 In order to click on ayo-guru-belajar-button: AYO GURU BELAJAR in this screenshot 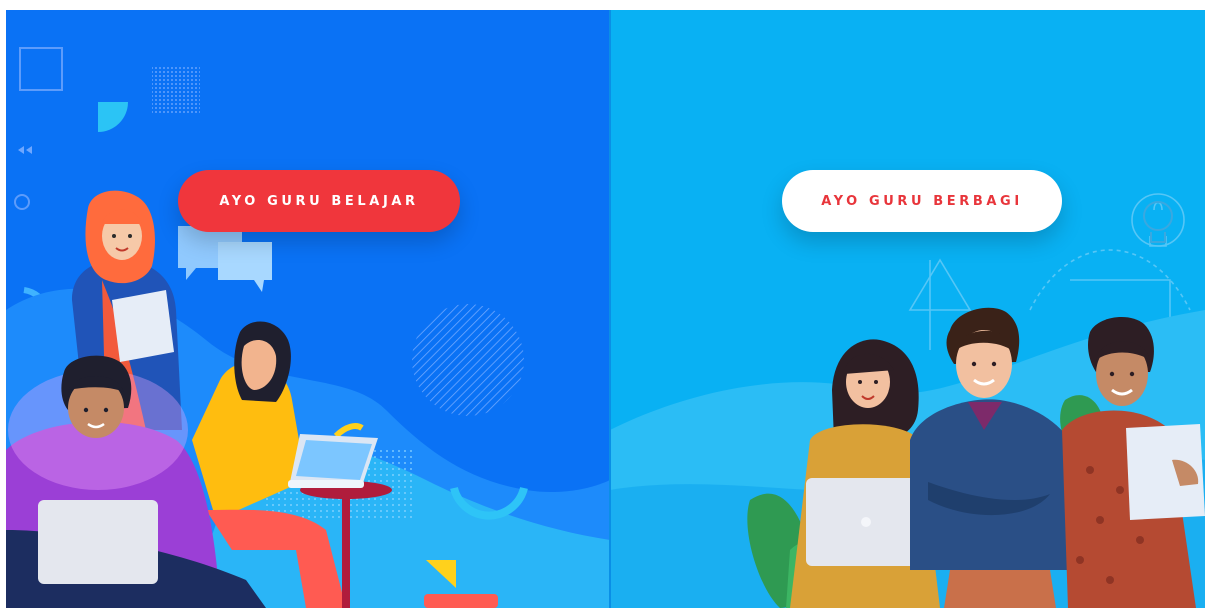, I will do `click(319, 201)`.